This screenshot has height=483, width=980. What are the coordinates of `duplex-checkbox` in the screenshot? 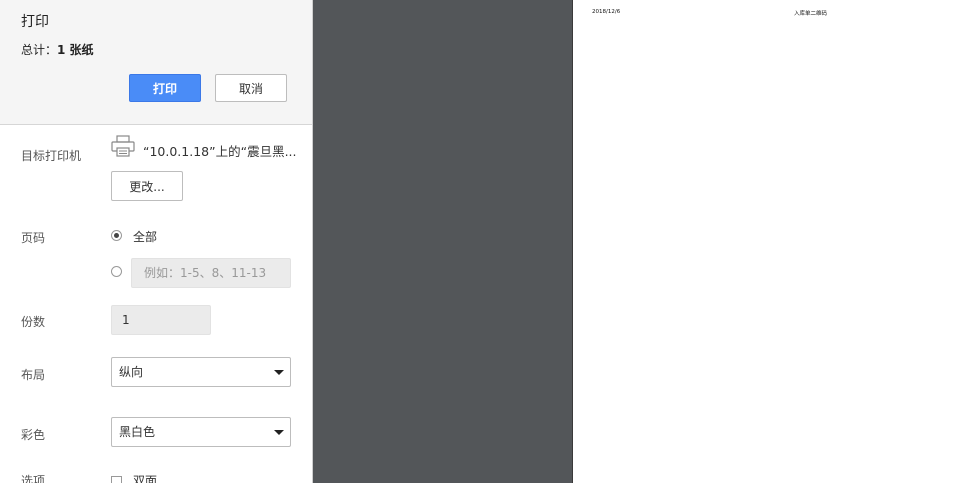 It's located at (116, 479).